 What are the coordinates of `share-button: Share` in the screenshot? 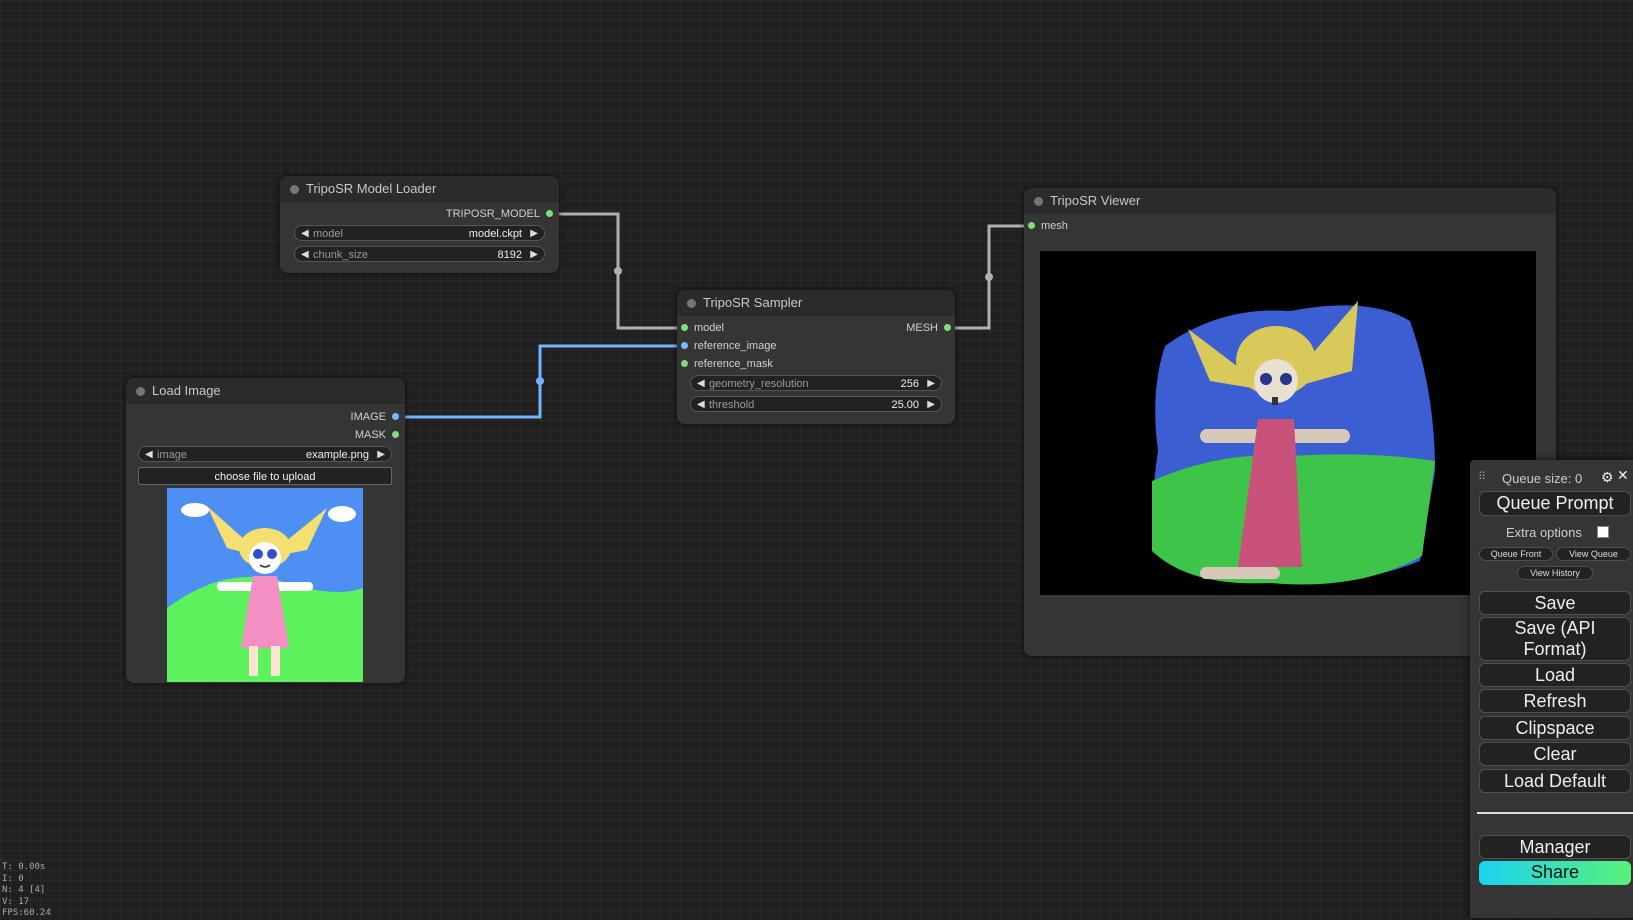 It's located at (1555, 873).